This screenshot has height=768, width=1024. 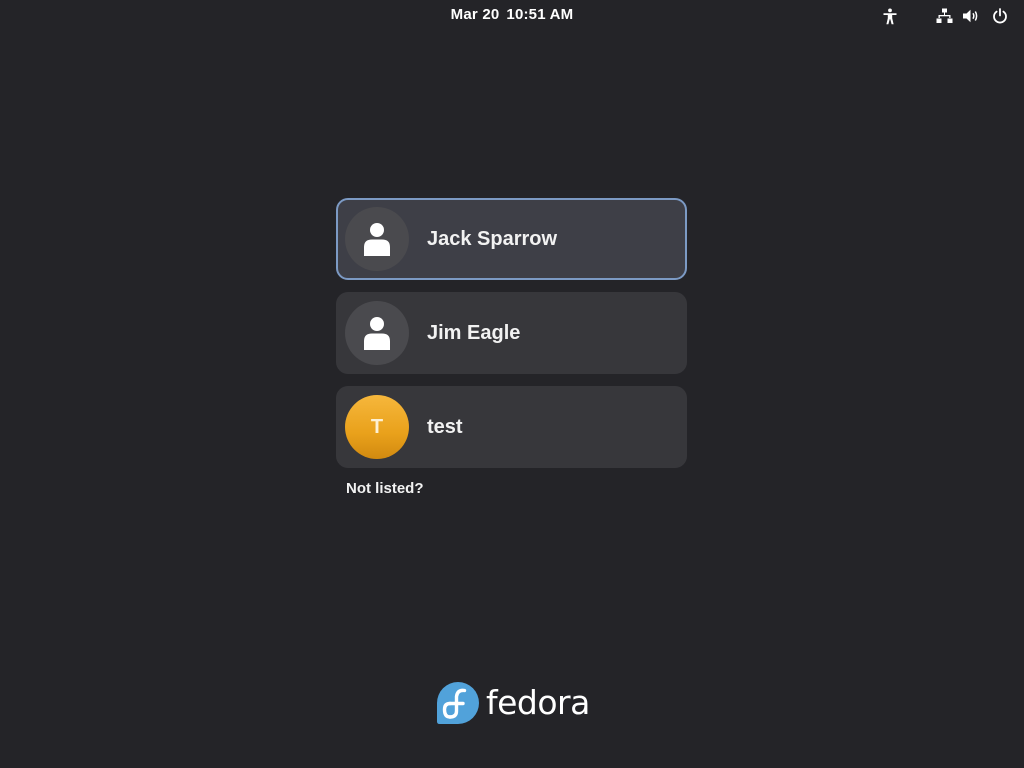 I want to click on user-item-jim-eagle: Jim Eagle, so click(x=511, y=333).